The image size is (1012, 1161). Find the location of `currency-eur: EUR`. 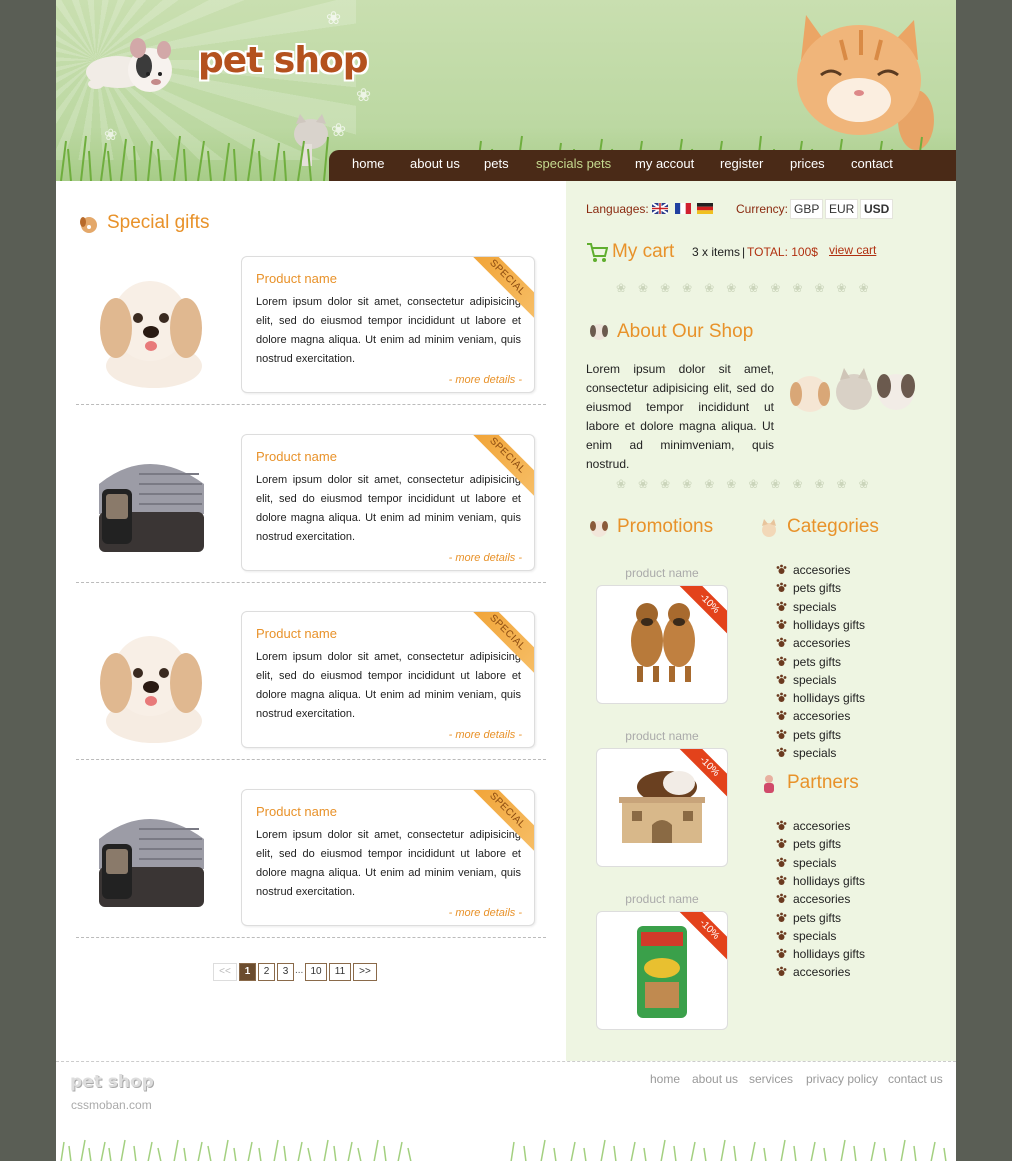

currency-eur: EUR is located at coordinates (842, 209).